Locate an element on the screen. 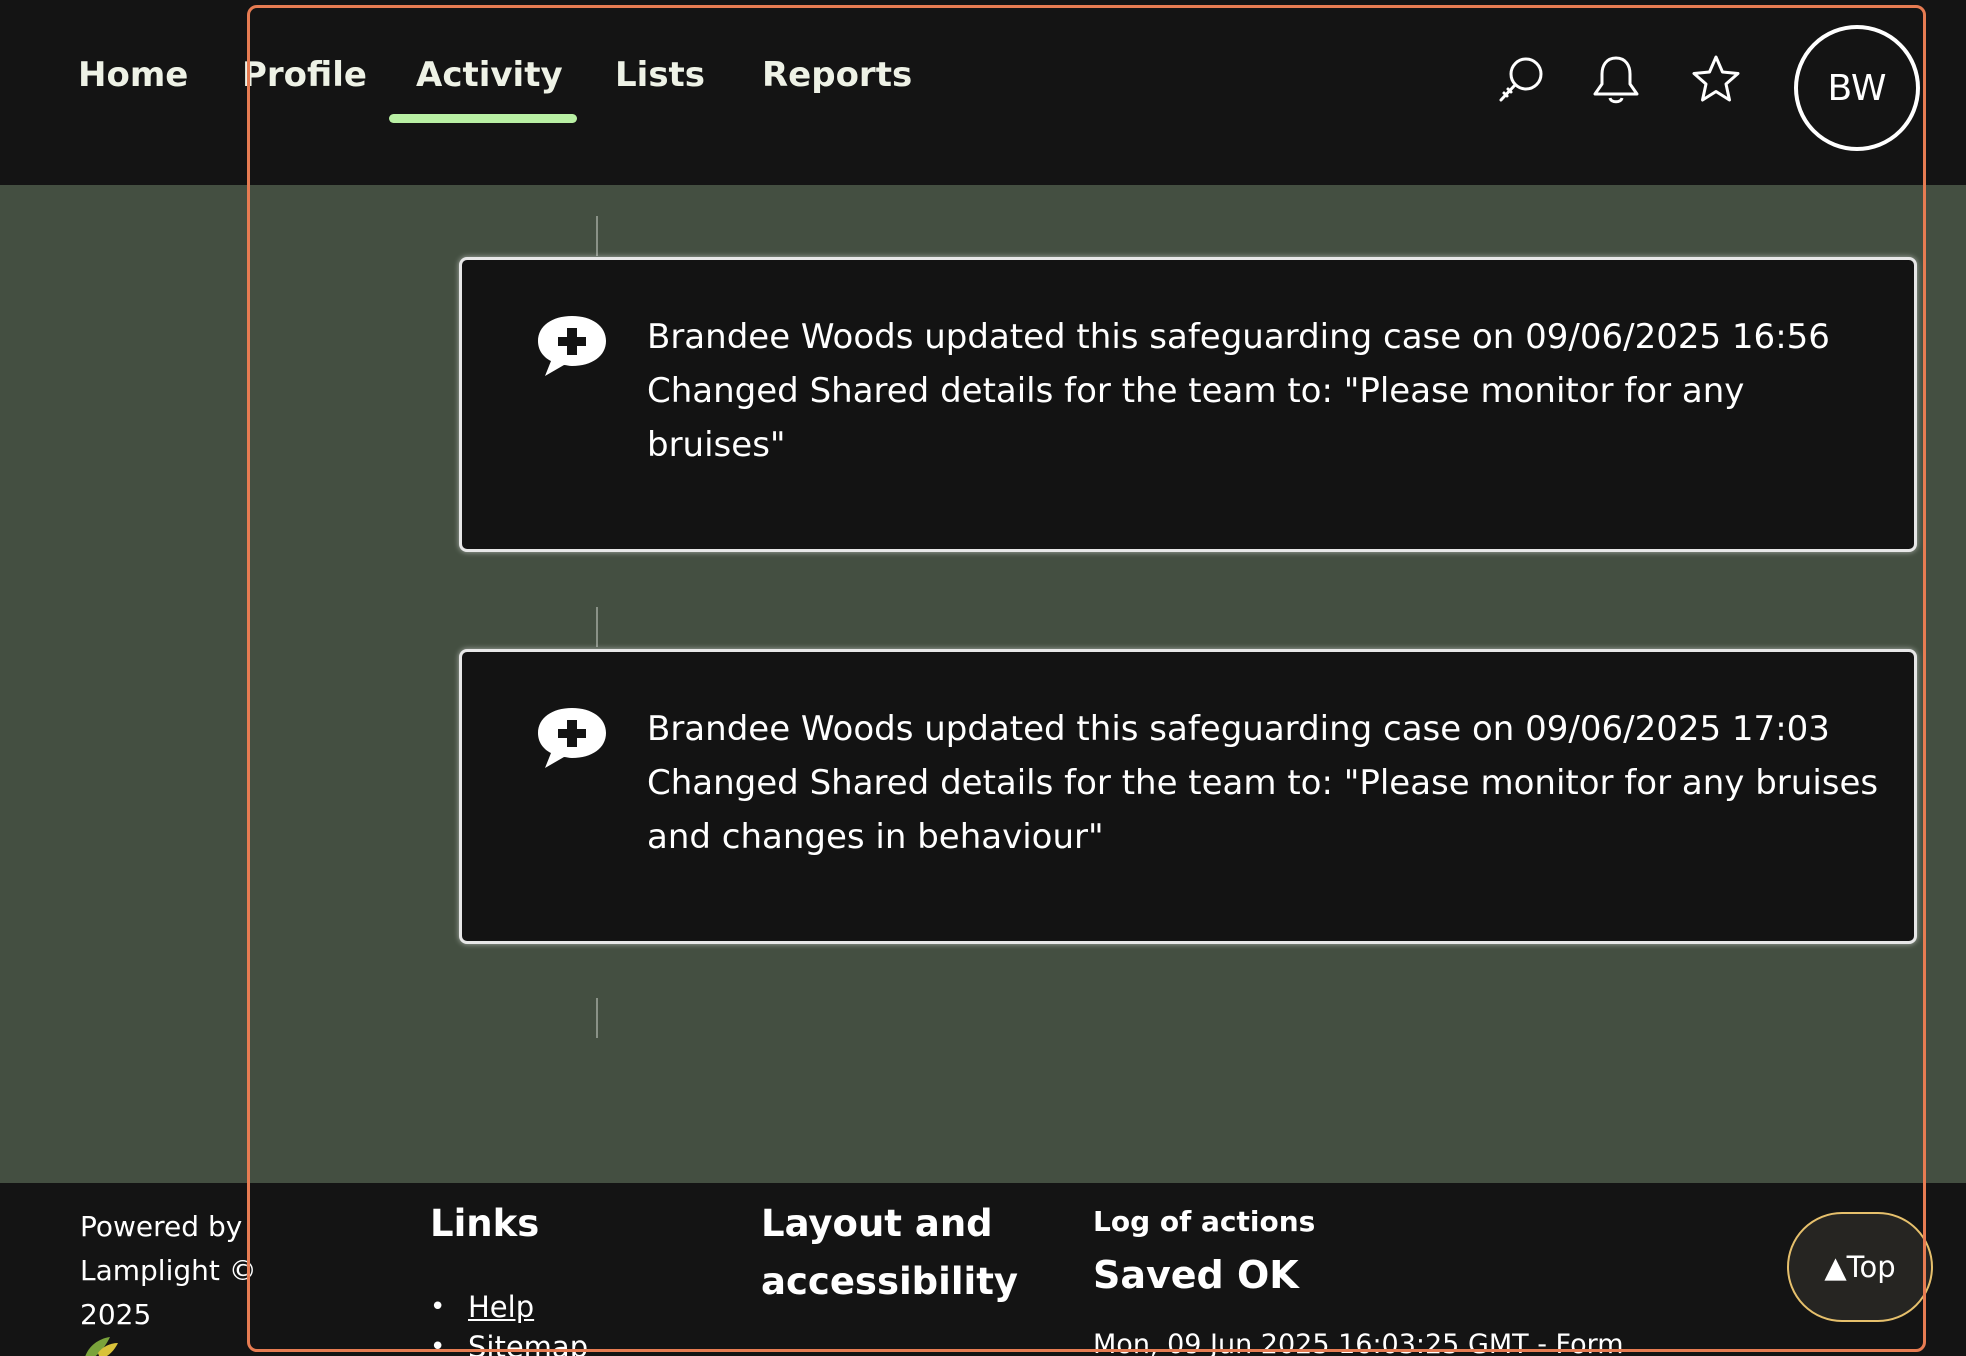 The image size is (1966, 1356). top-navigation: Home Profile Activity Lists Reports BW is located at coordinates (983, 92).